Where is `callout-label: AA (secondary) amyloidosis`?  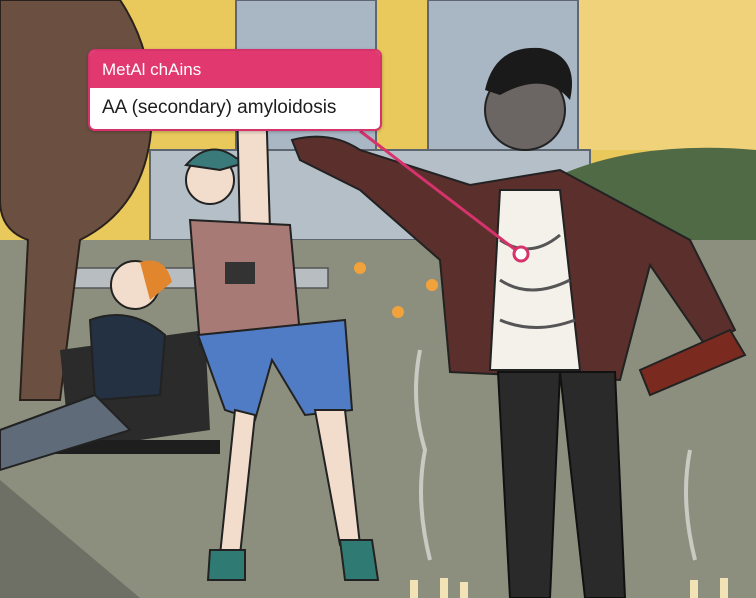 callout-label: AA (secondary) amyloidosis is located at coordinates (219, 107).